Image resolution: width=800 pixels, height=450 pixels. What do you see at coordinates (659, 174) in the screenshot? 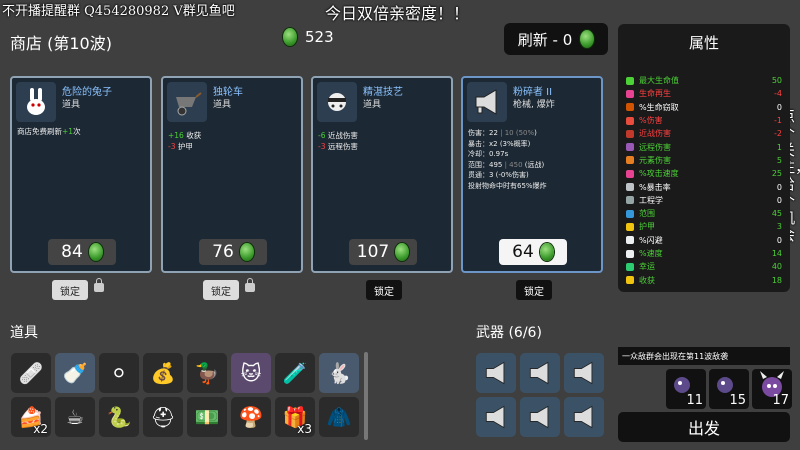
I see `stat-label: %攻击速度` at bounding box center [659, 174].